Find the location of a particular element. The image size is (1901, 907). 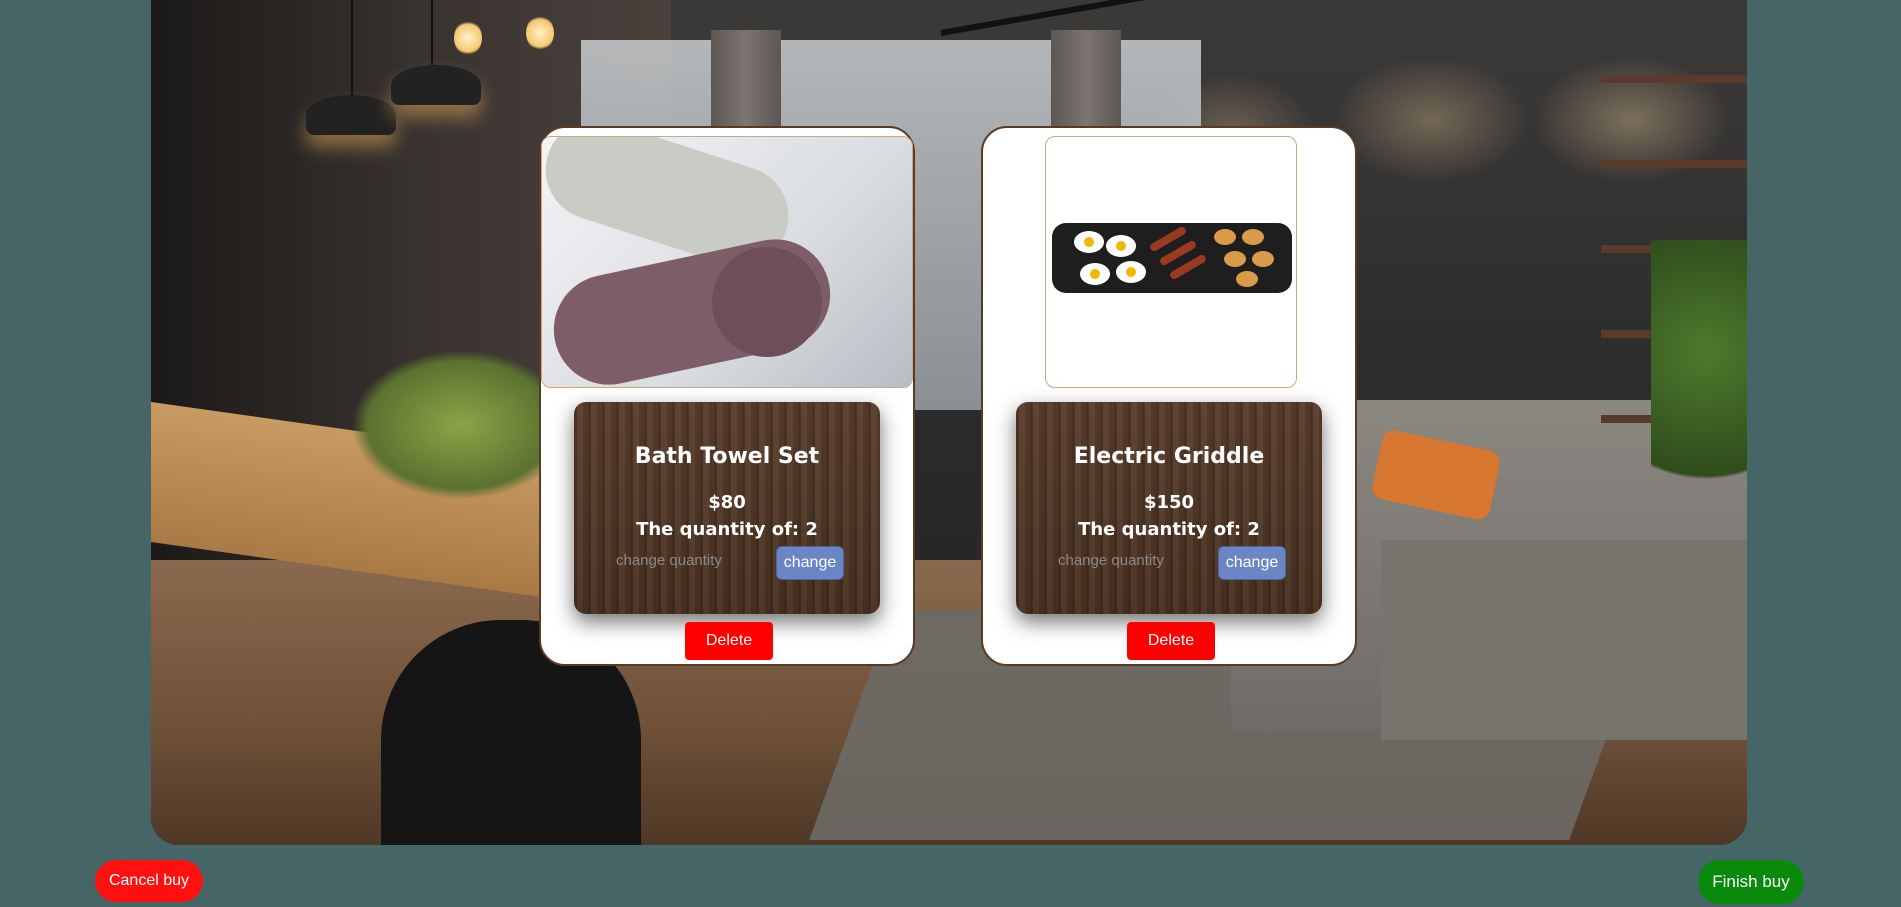

wall-shelf is located at coordinates (1674, 79).